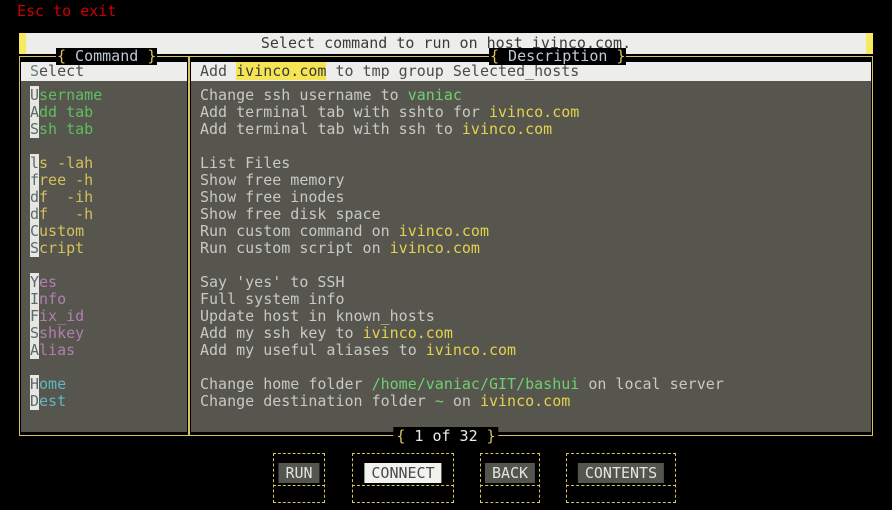 Image resolution: width=892 pixels, height=510 pixels. I want to click on description-header-pre: Add, so click(218, 71).